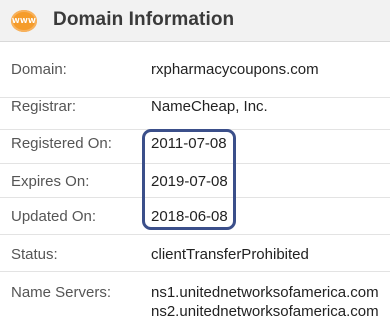  What do you see at coordinates (39, 69) in the screenshot?
I see `domain-label: Domain:` at bounding box center [39, 69].